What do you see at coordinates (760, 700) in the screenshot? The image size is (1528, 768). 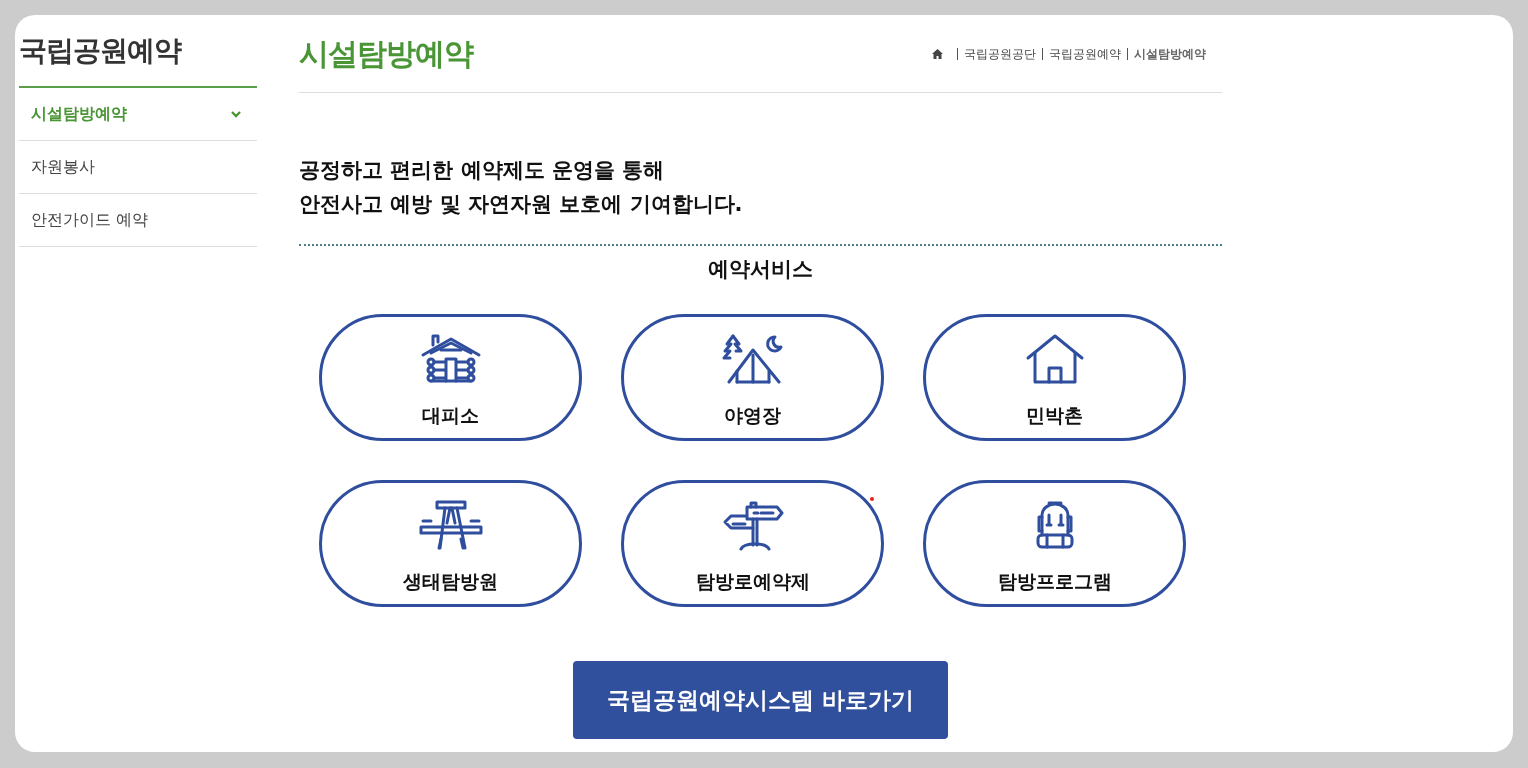 I see `reservation-system-button: 국립공원예약시스템 바로가기` at bounding box center [760, 700].